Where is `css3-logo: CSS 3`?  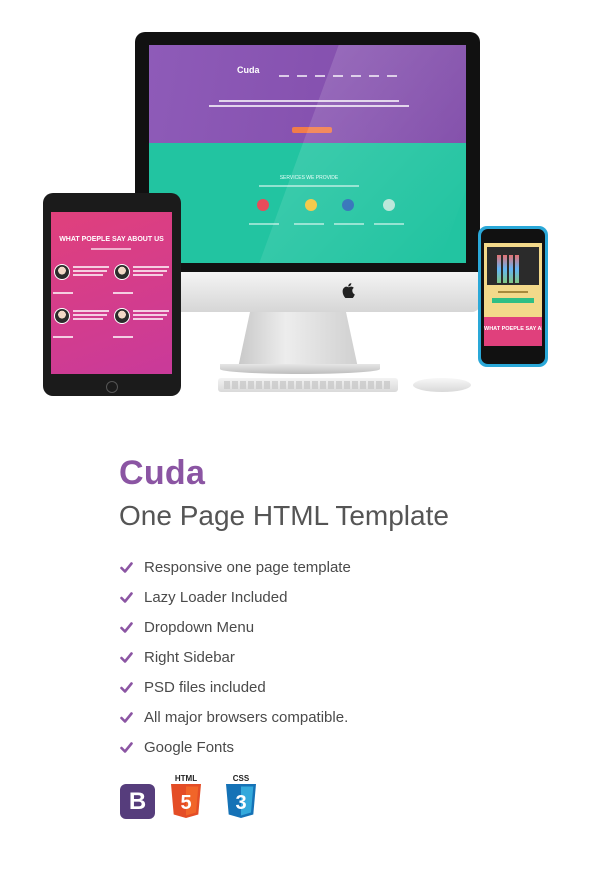 css3-logo: CSS 3 is located at coordinates (241, 797).